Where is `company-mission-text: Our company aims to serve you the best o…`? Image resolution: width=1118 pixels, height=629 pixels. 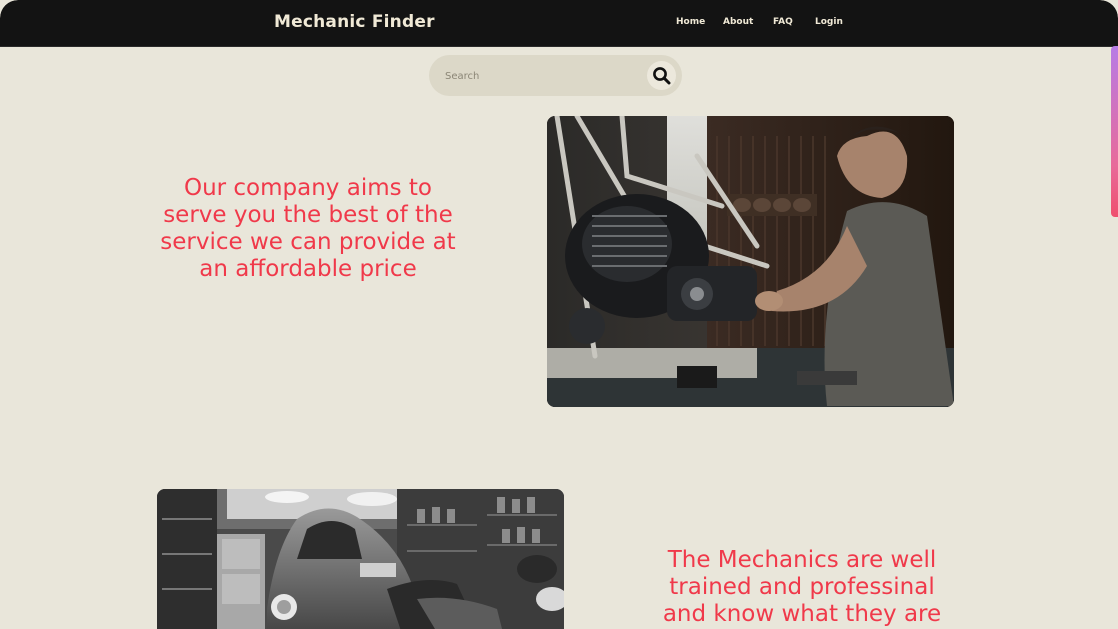 company-mission-text: Our company aims to serve you the best o… is located at coordinates (308, 228).